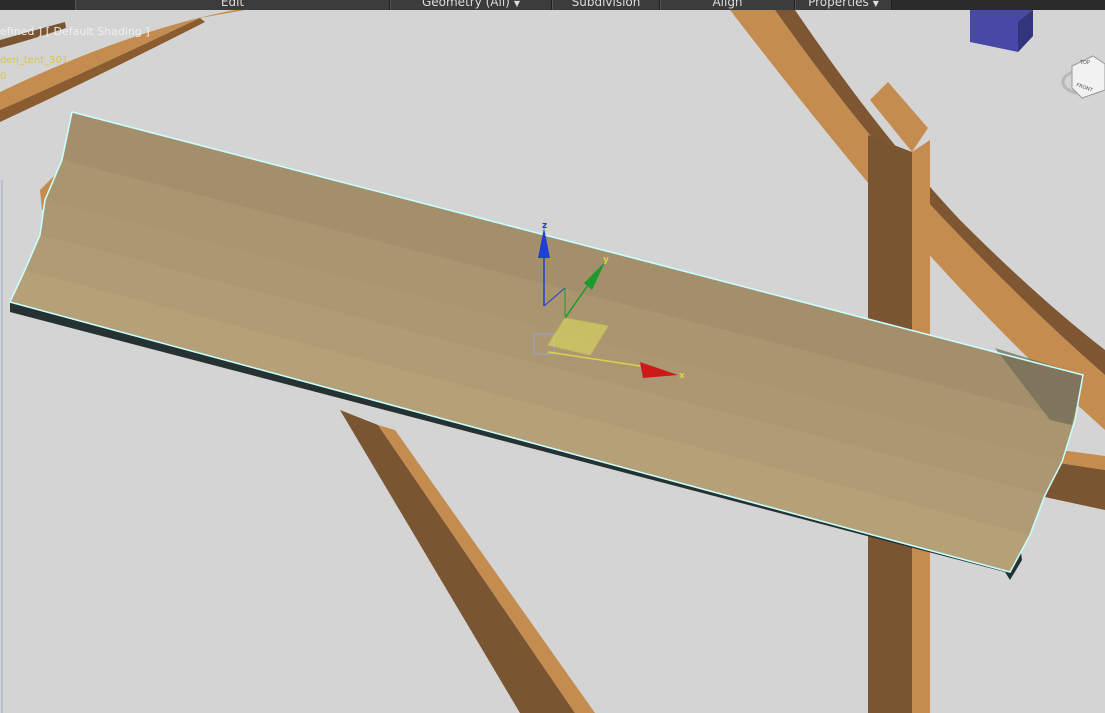 The image size is (1105, 713). Describe the element at coordinates (21, 31) in the screenshot. I see `viewport-view-menu: efined ]` at that location.